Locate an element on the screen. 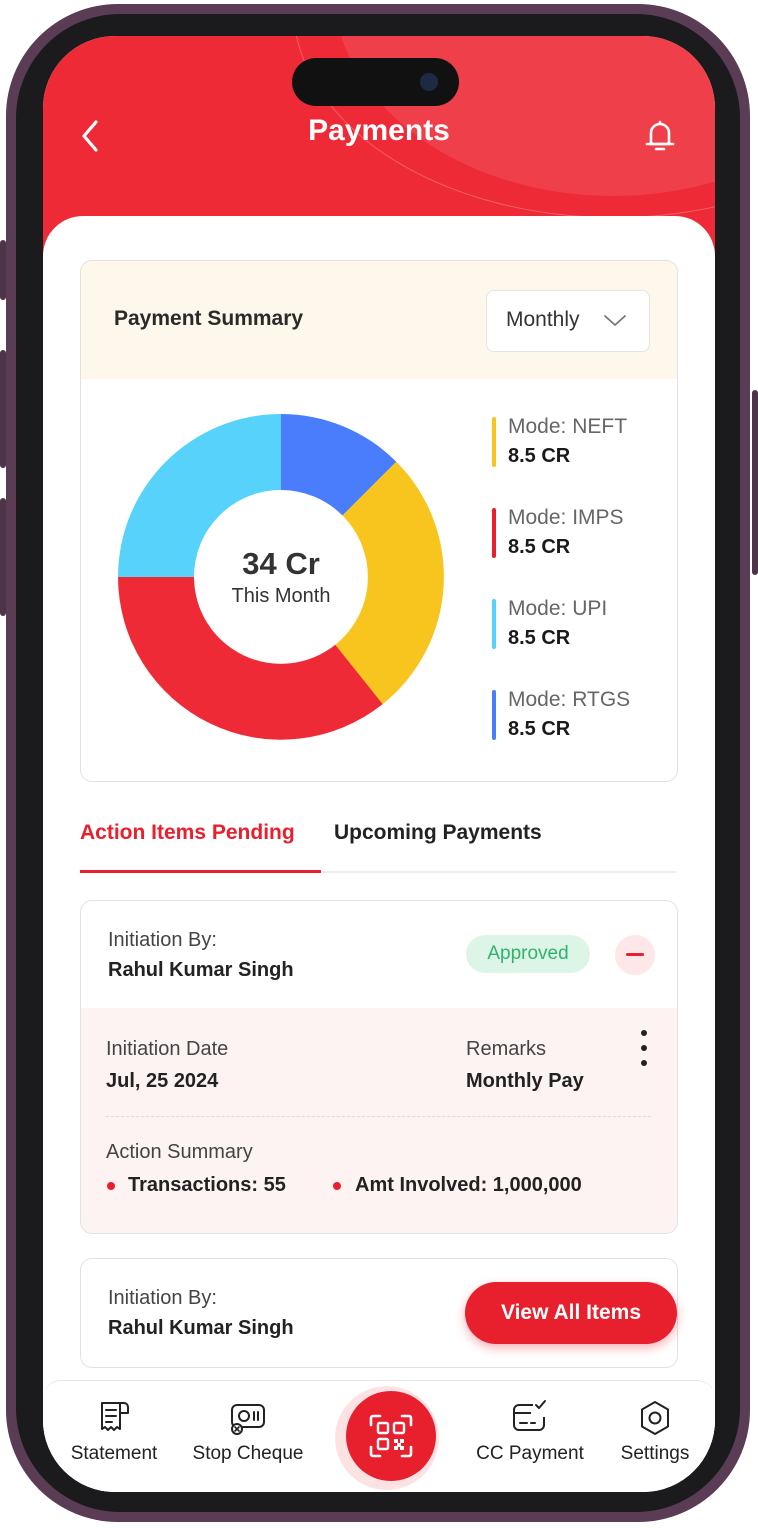 This screenshot has height=1528, width=758. legend-label: Mode: RTGS is located at coordinates (569, 699).